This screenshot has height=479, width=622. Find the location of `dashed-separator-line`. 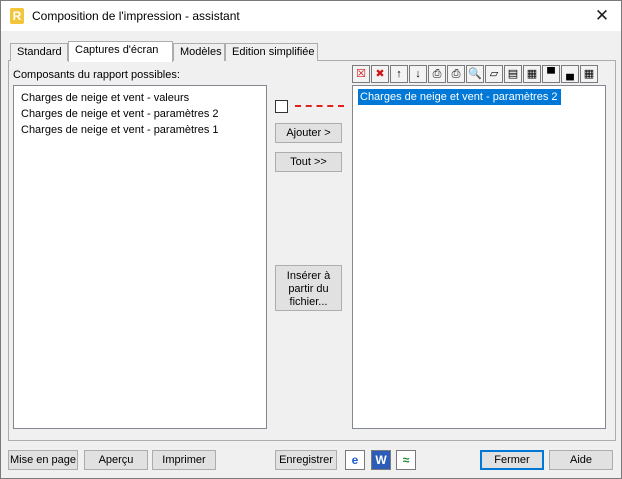

dashed-separator-line is located at coordinates (319, 106).